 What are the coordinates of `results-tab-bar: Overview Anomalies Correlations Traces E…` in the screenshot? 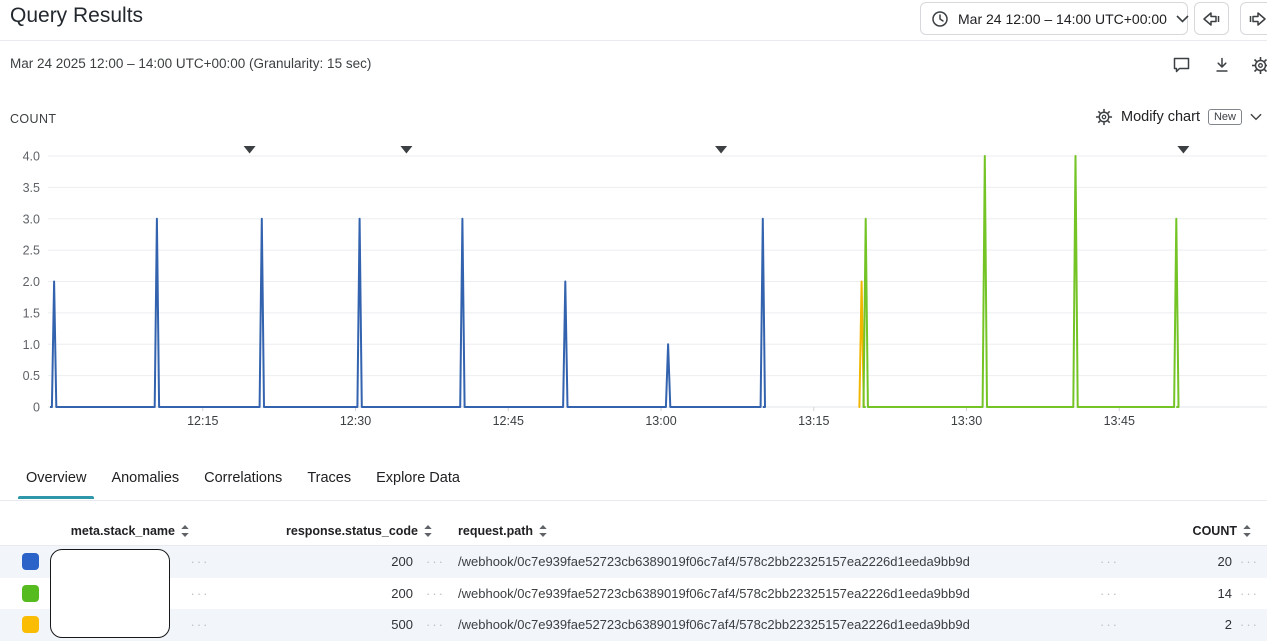 It's located at (251, 482).